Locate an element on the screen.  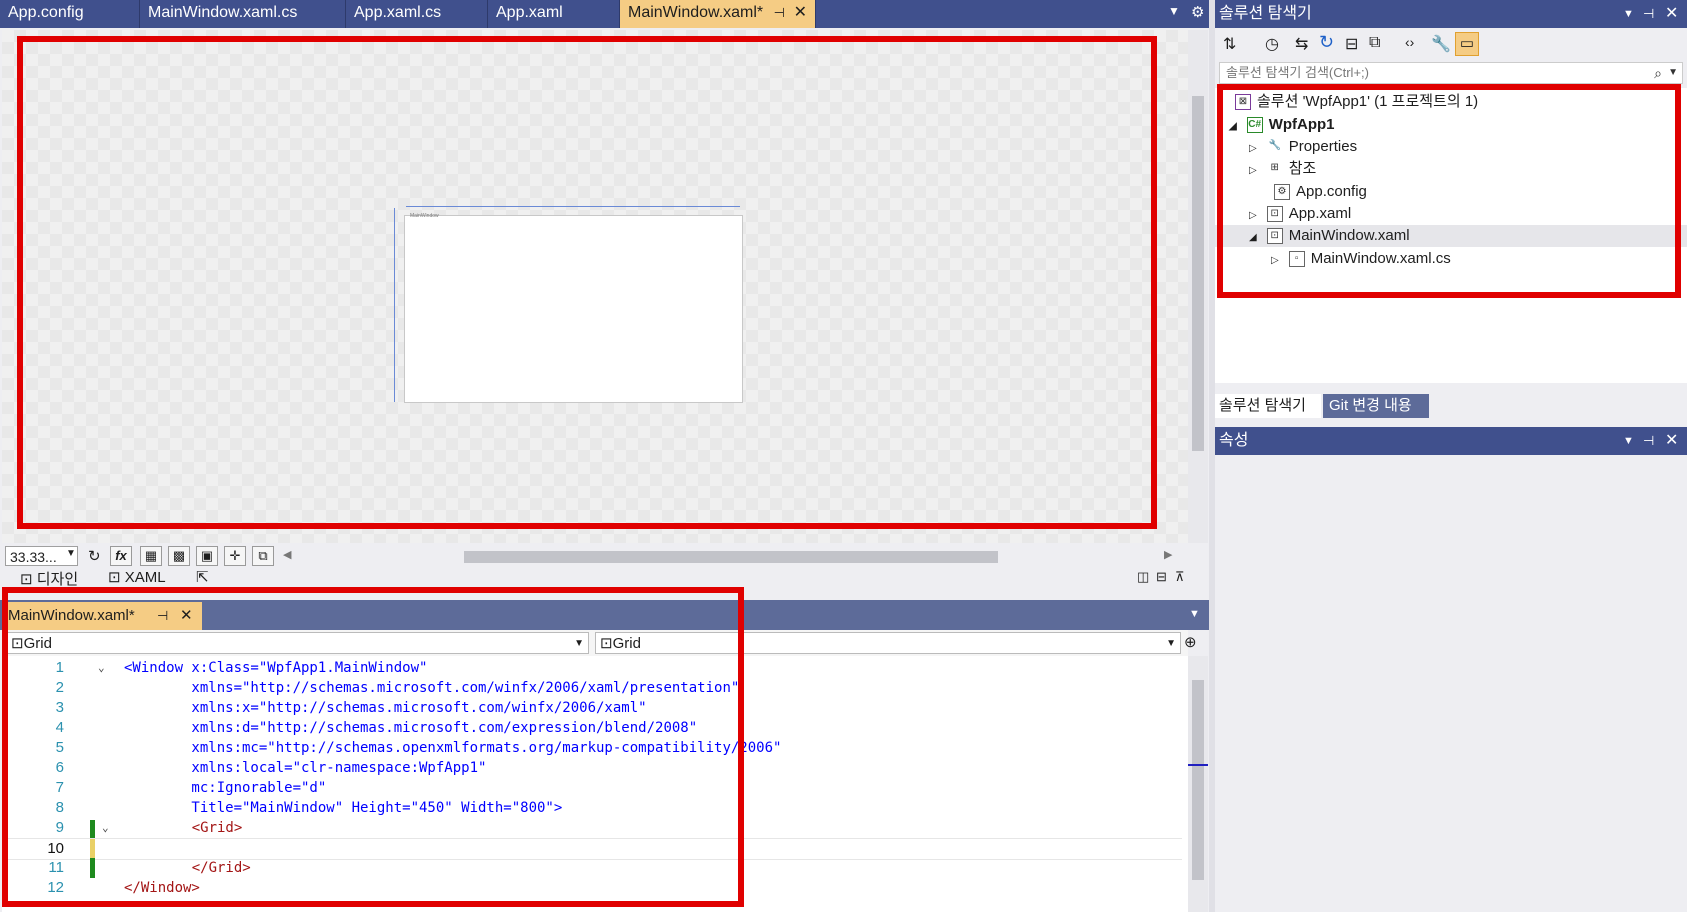
effects-toggle-button: fx is located at coordinates (121, 556).